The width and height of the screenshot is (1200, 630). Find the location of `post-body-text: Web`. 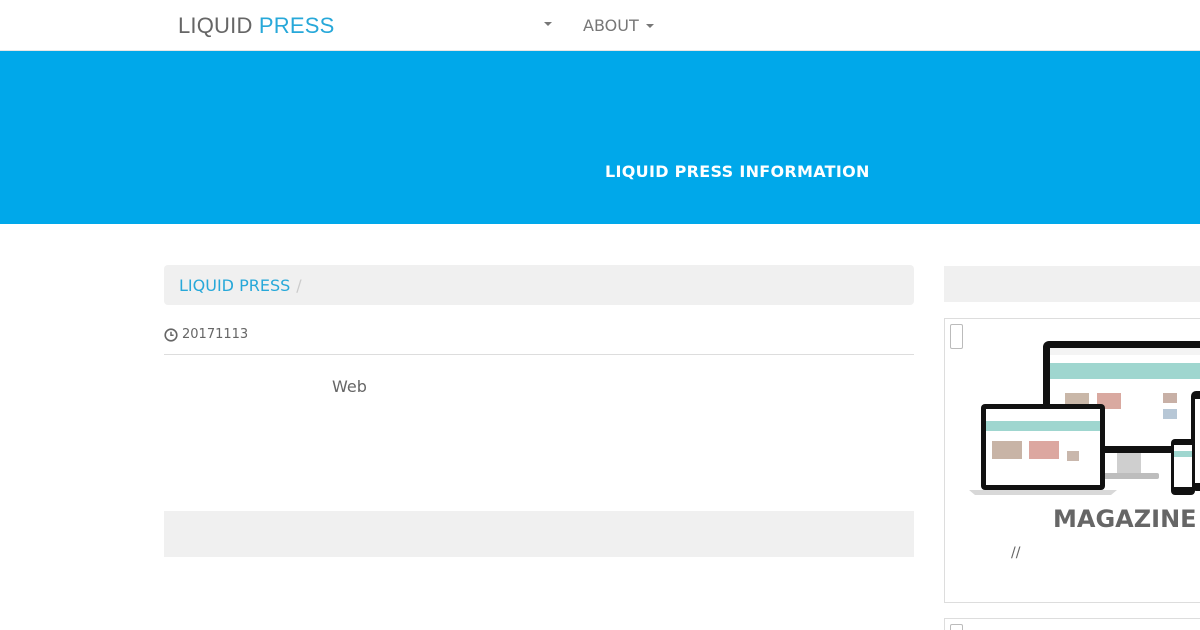

post-body-text: Web is located at coordinates (349, 386).